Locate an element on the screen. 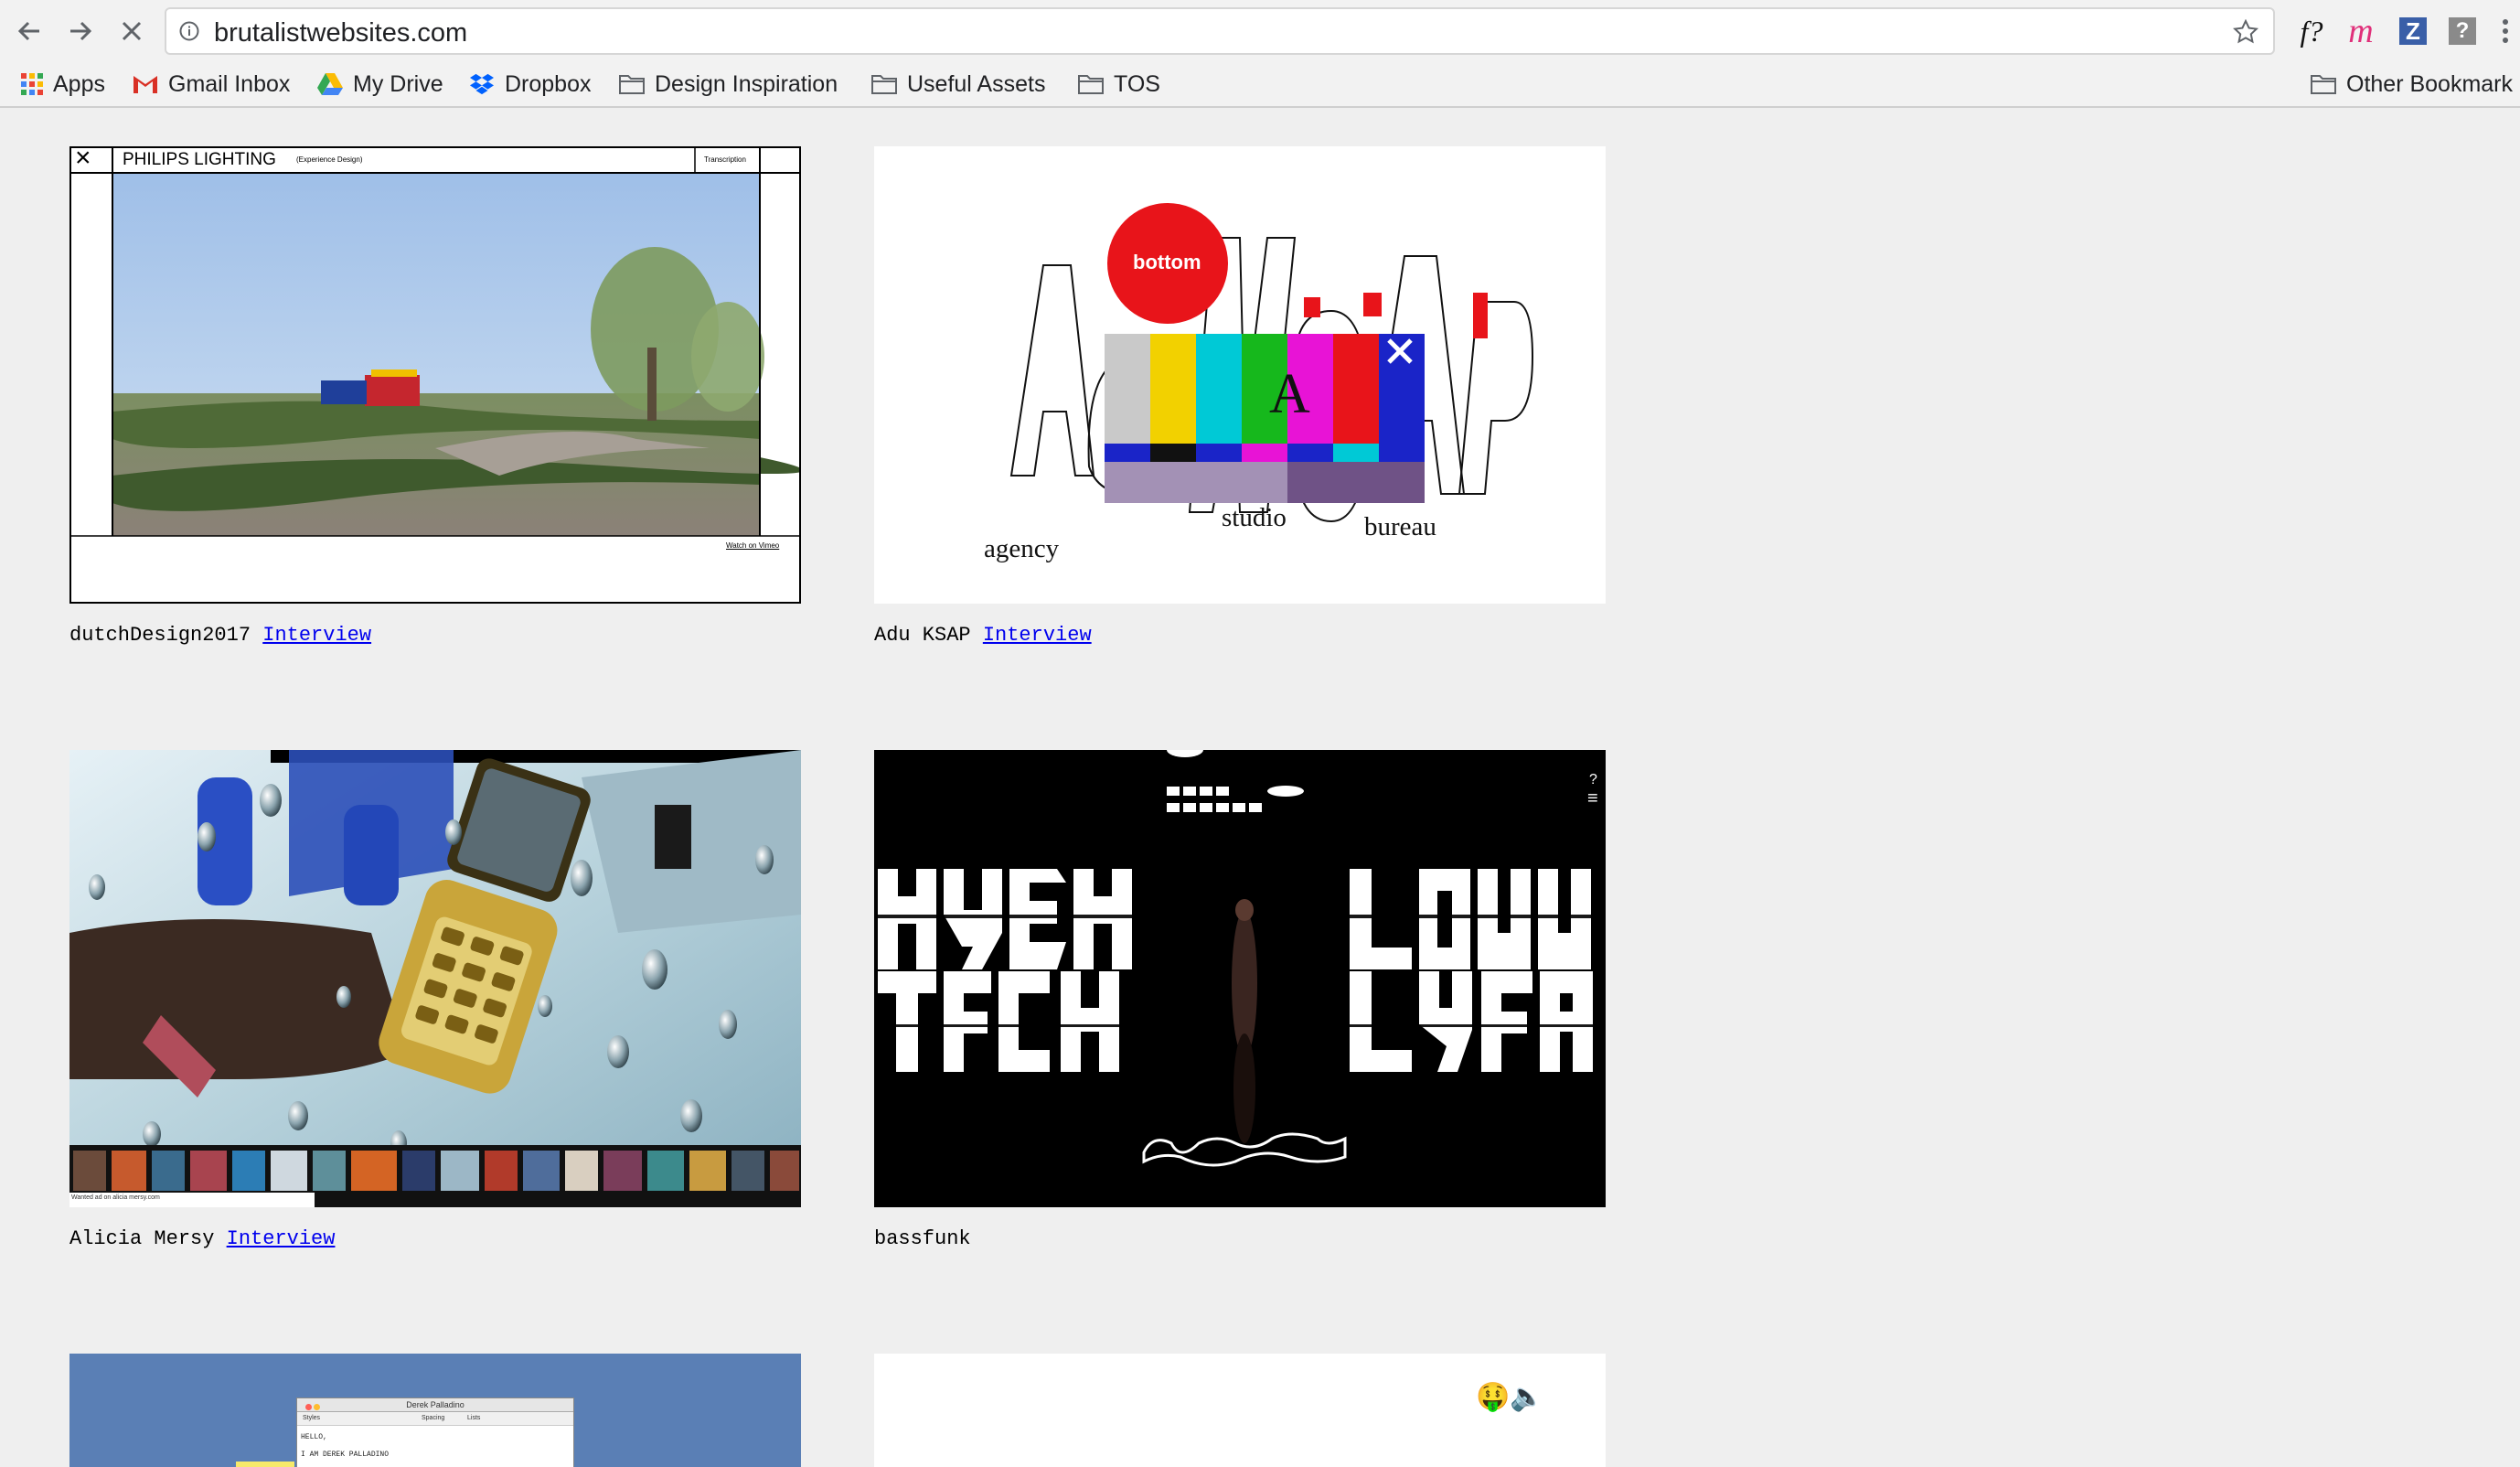 The height and width of the screenshot is (1467, 2520). window-controls is located at coordinates (313, 1412).